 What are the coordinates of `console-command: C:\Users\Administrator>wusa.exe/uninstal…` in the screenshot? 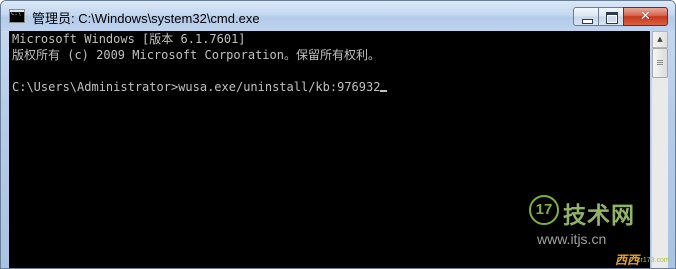 It's located at (196, 87).